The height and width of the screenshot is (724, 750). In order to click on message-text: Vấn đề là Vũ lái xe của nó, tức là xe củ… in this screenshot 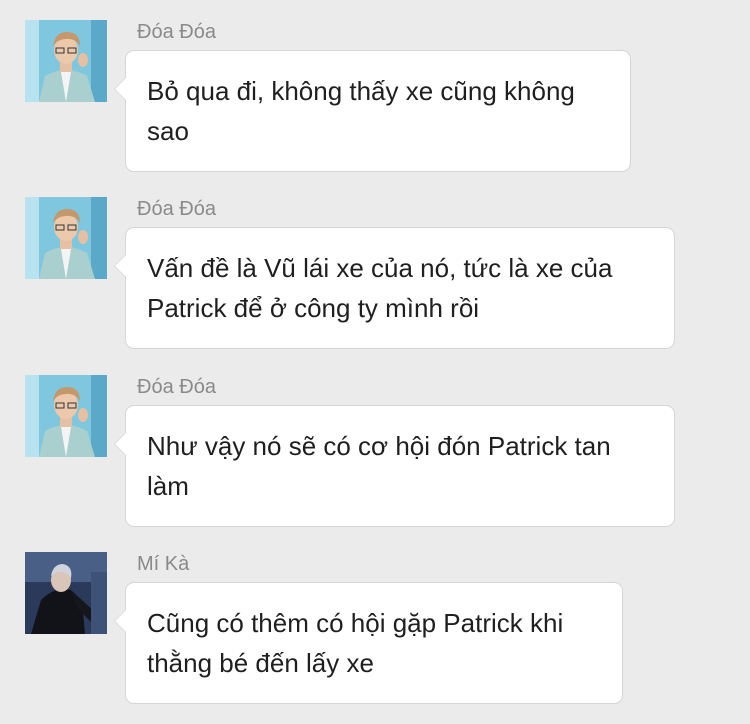, I will do `click(380, 288)`.